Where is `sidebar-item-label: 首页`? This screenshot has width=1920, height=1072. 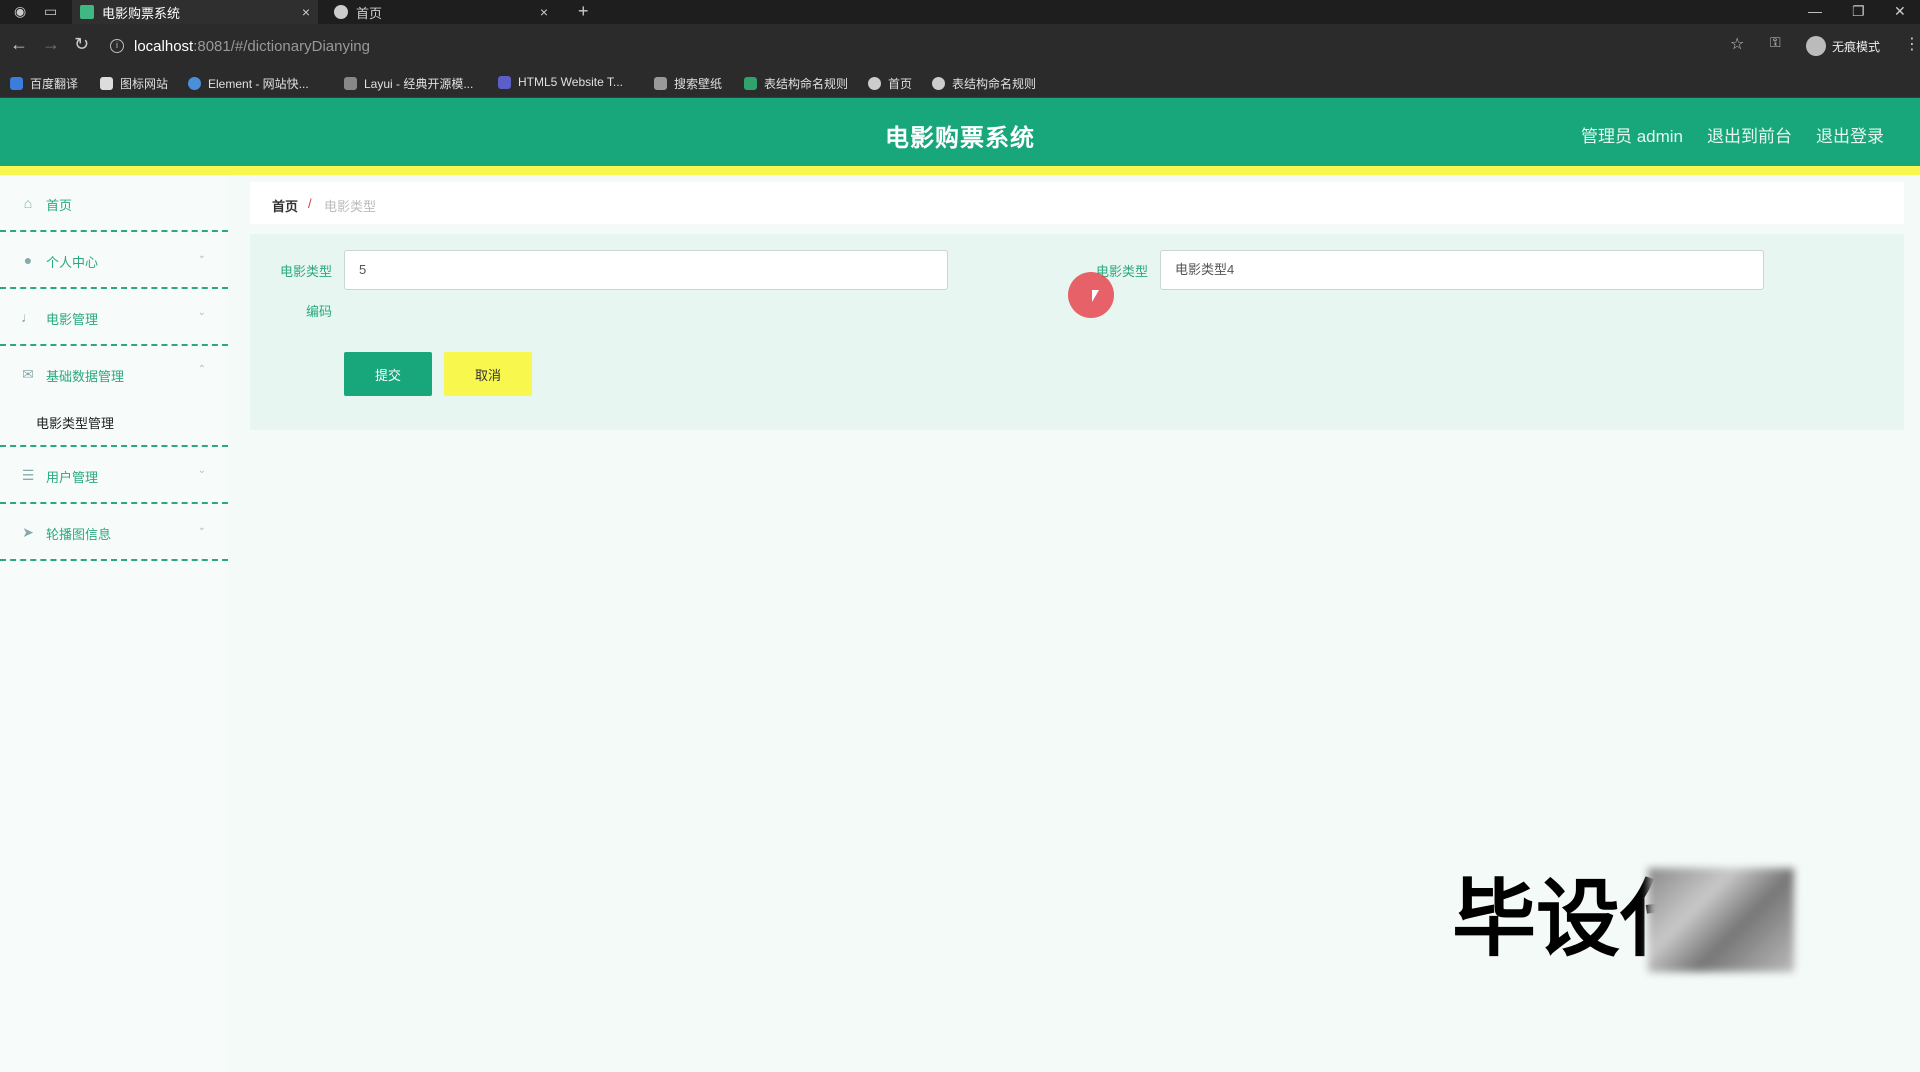 sidebar-item-label: 首页 is located at coordinates (59, 205).